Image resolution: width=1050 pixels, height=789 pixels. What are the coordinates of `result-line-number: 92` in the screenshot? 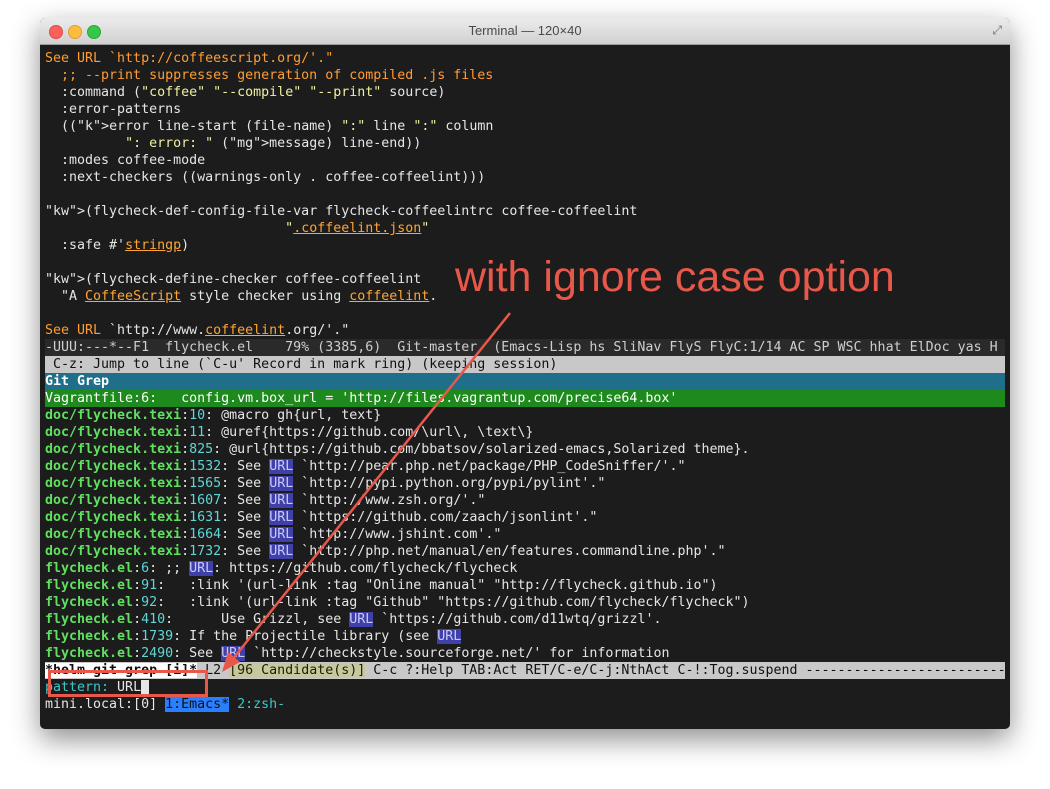 It's located at (149, 602).